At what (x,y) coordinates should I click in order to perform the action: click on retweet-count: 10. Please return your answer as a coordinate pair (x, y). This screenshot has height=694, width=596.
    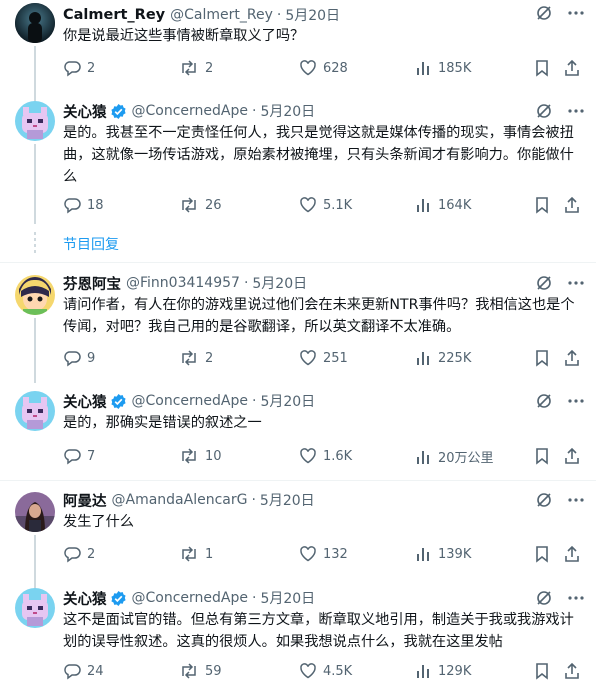
    Looking at the image, I should click on (213, 456).